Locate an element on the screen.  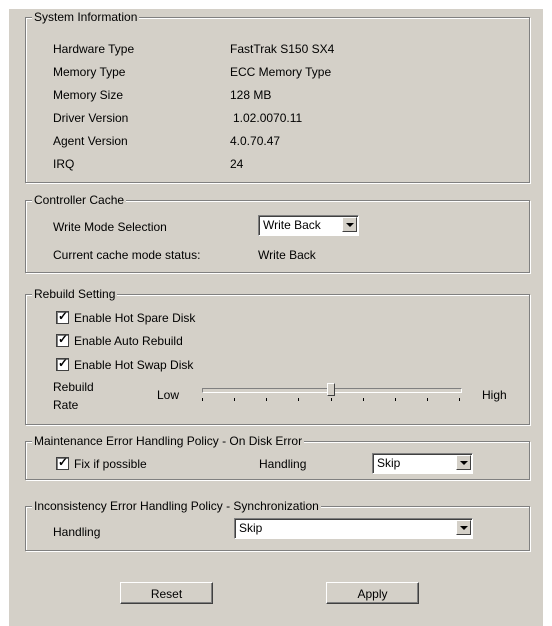
rebuild-setting-legend: Rebuild Setting is located at coordinates (75, 294).